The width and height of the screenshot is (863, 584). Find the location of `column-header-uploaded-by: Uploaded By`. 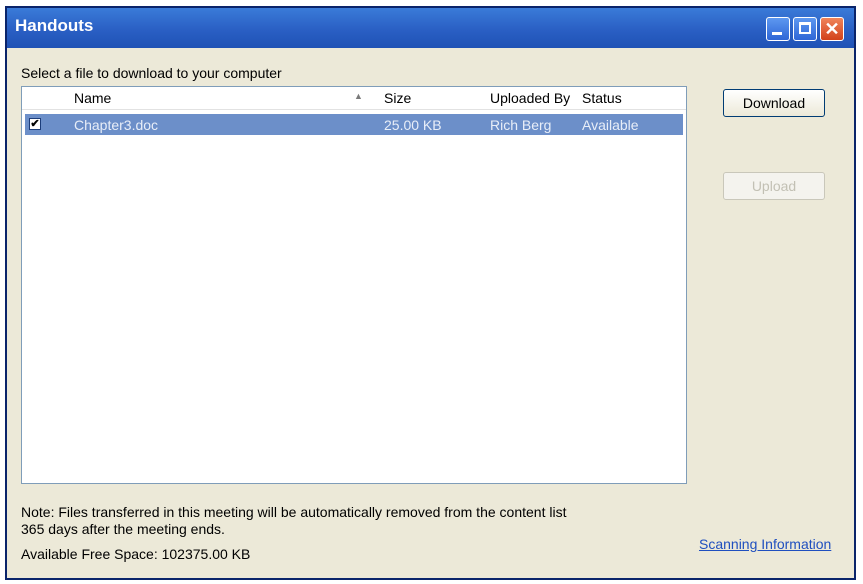

column-header-uploaded-by: Uploaded By is located at coordinates (530, 98).